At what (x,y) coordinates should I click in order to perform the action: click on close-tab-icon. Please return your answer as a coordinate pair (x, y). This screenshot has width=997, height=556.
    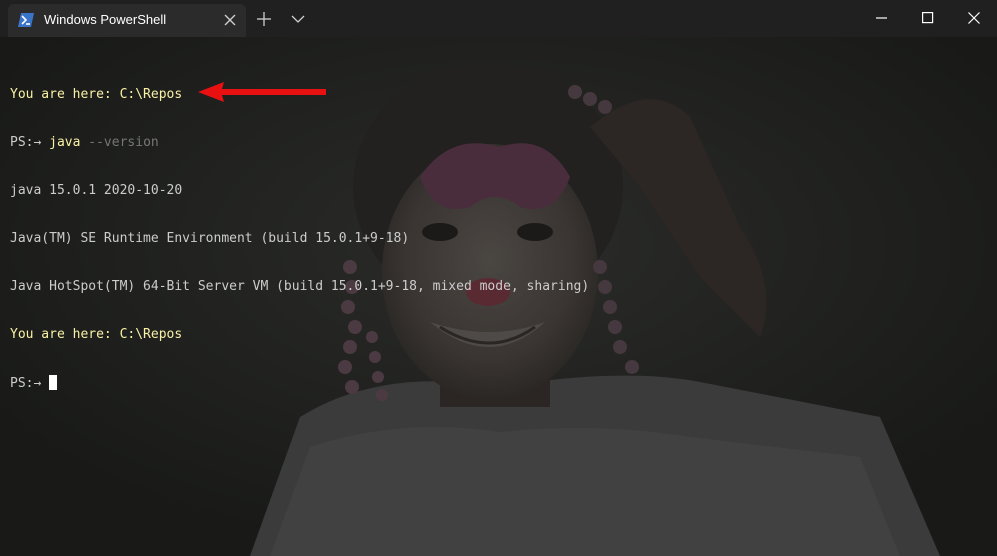
    Looking at the image, I should click on (230, 20).